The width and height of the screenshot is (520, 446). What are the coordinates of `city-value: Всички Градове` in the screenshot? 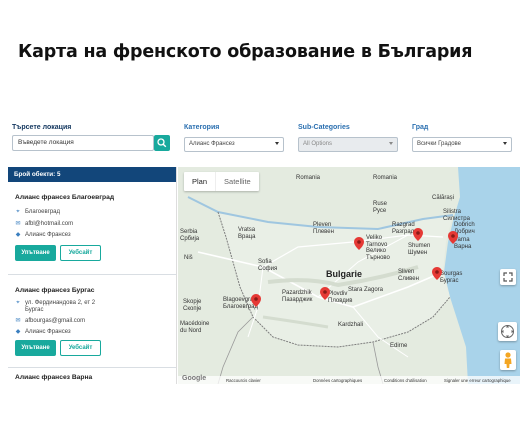 It's located at (439, 144).